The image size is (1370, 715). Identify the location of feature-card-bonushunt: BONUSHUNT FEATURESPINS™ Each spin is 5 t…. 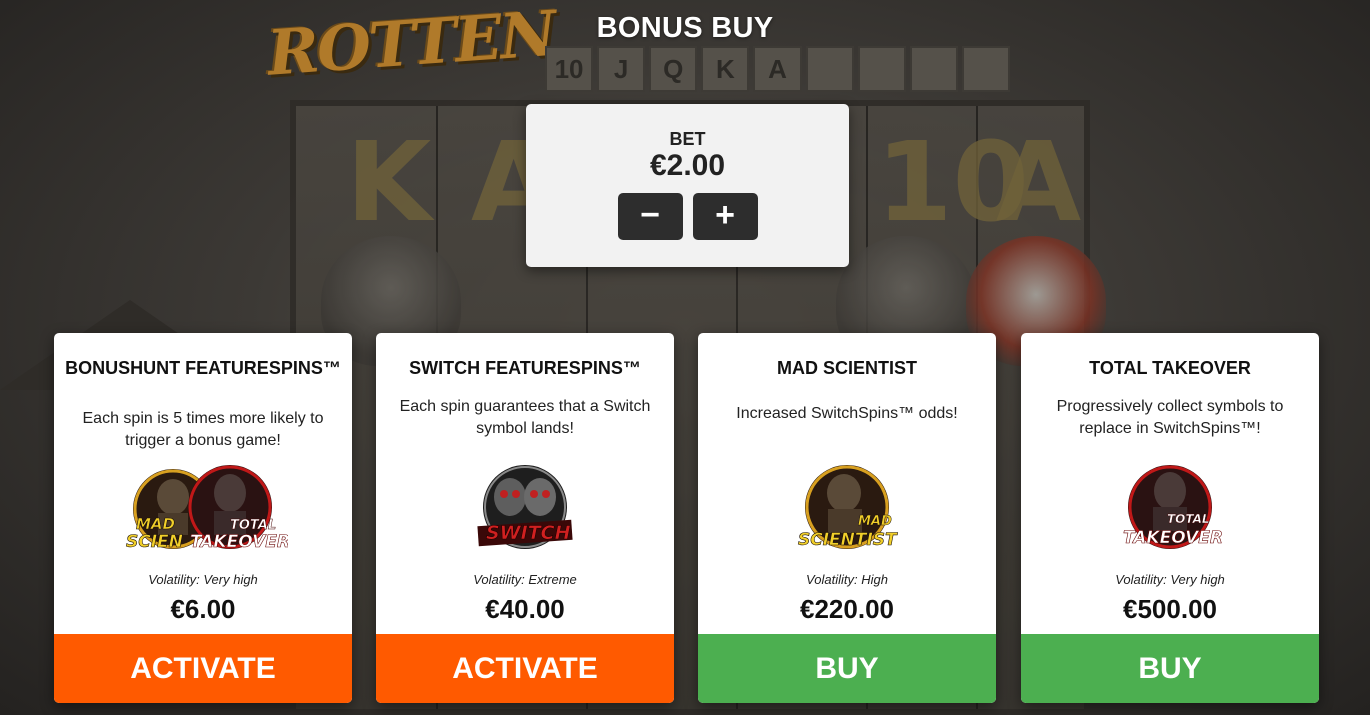
(203, 518).